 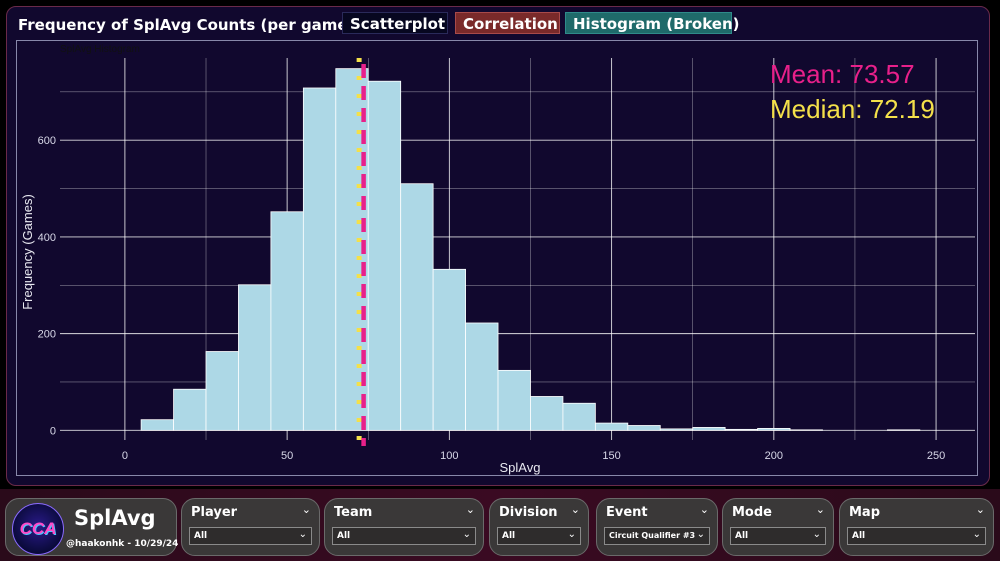 What do you see at coordinates (528, 512) in the screenshot?
I see `filter-label: Division` at bounding box center [528, 512].